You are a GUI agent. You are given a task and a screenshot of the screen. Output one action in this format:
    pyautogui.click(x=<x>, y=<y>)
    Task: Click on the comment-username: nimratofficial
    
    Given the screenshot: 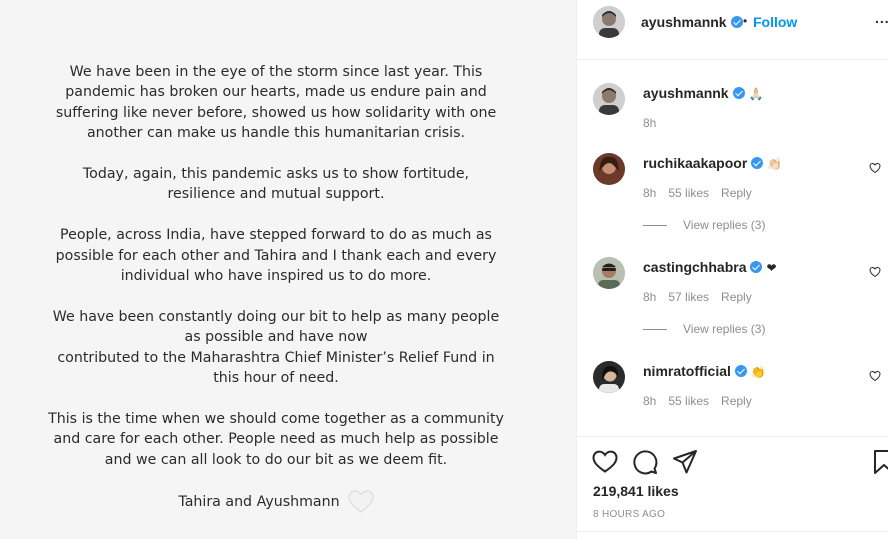 What is the action you would take?
    pyautogui.click(x=687, y=371)
    